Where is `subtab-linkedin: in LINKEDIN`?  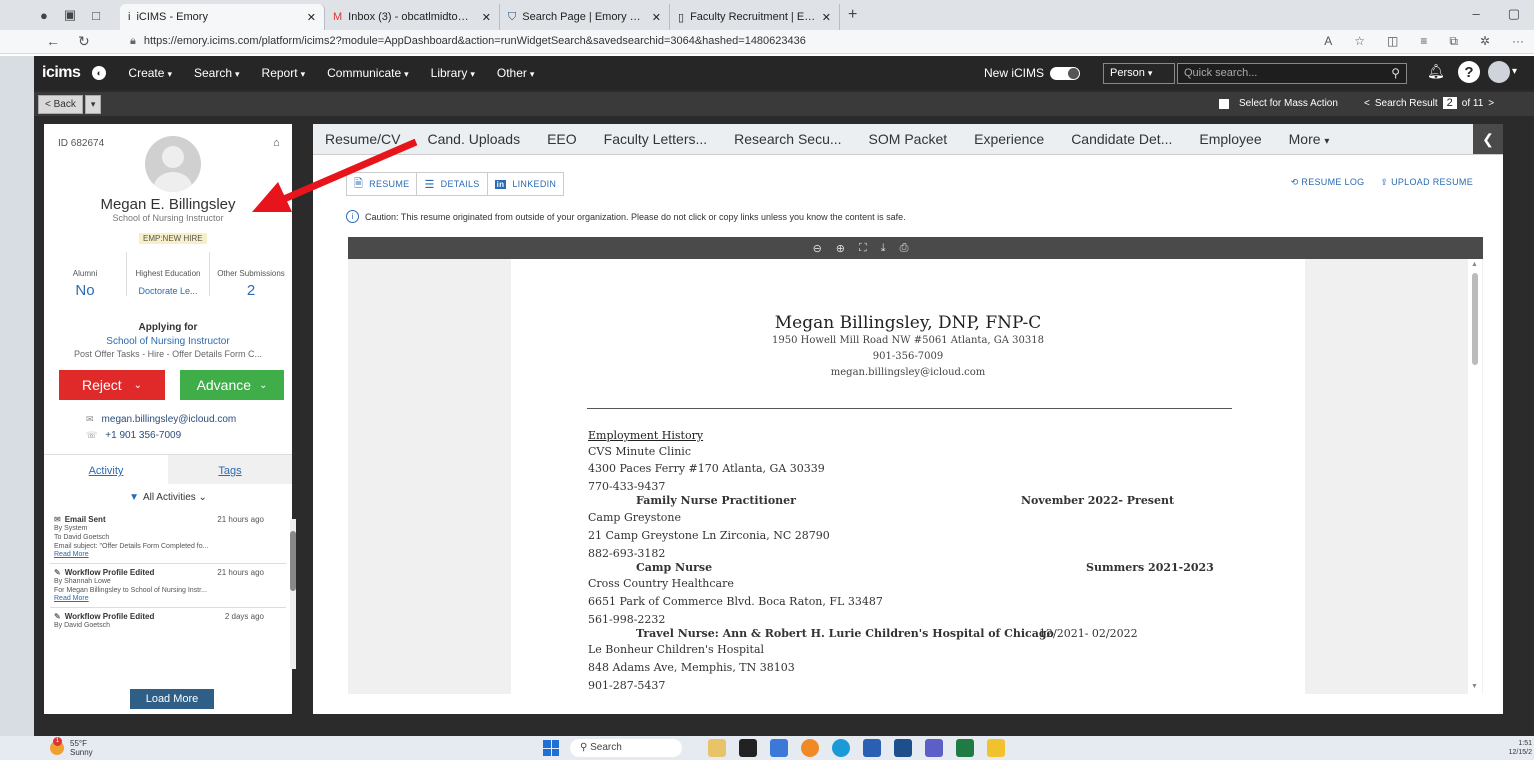
subtab-linkedin: in LINKEDIN is located at coordinates (526, 184).